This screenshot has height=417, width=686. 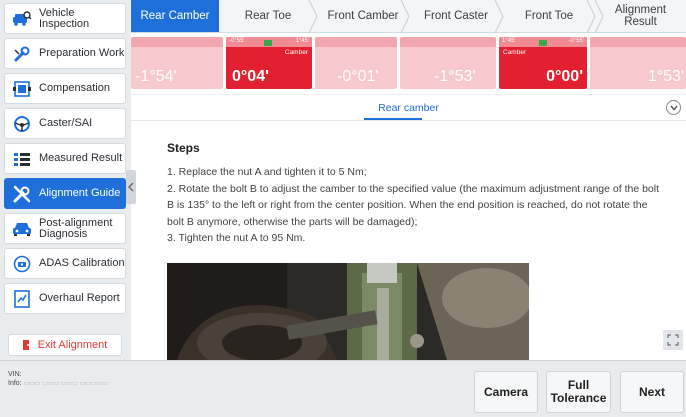 I want to click on gauge-rear-camber-active: -0°55' 1°45' Camber 0°04', so click(x=269, y=63).